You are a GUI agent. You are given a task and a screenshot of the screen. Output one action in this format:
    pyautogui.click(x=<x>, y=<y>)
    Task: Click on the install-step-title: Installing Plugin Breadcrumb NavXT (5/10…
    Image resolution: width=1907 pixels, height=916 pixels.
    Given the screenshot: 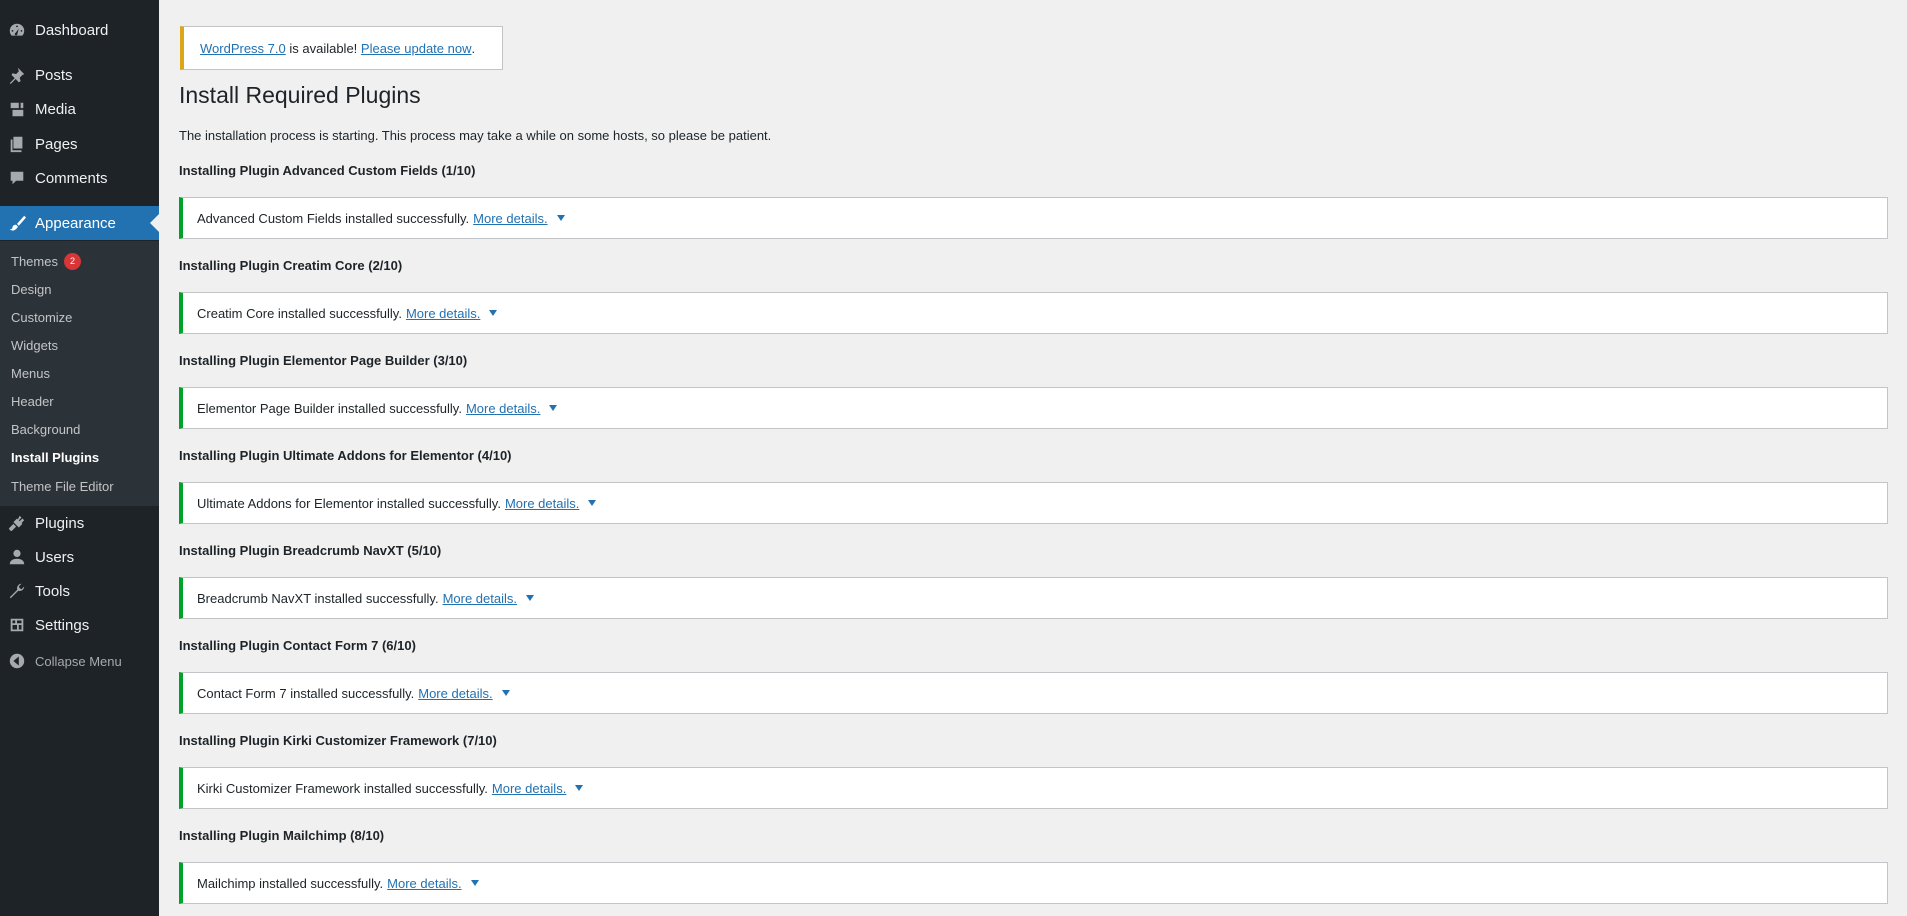 What is the action you would take?
    pyautogui.click(x=310, y=550)
    